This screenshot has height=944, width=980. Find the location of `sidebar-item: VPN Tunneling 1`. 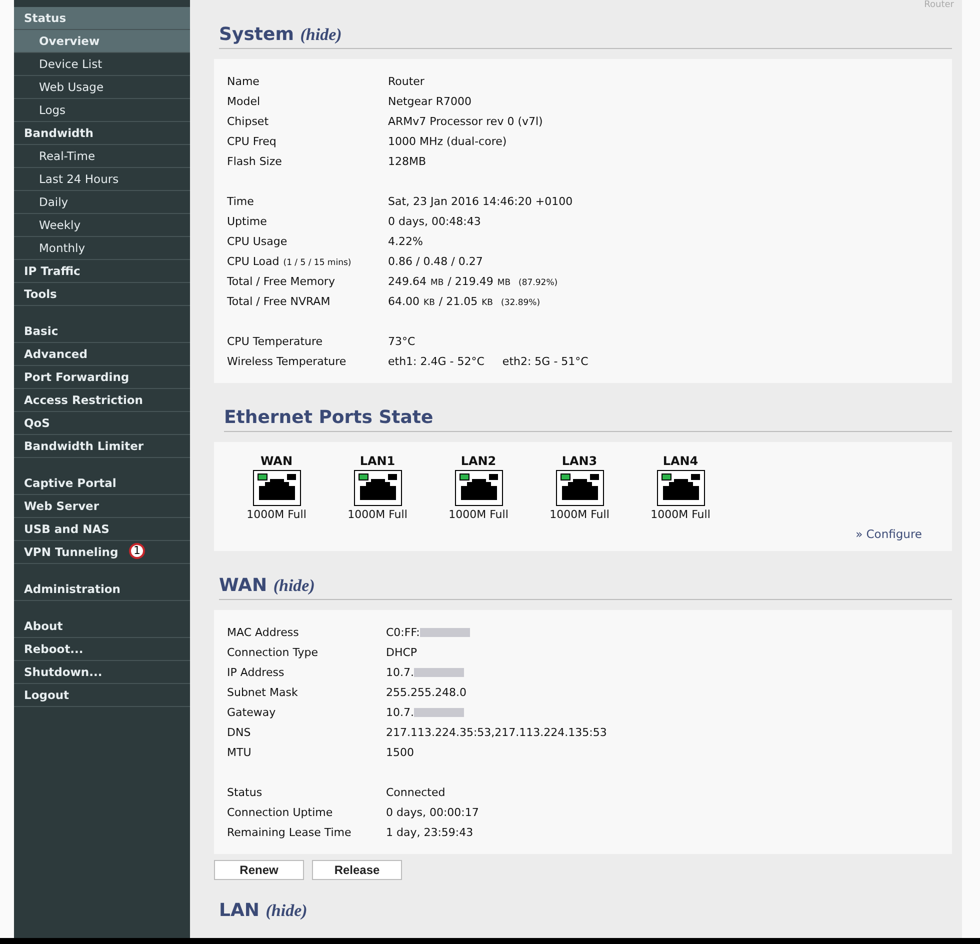

sidebar-item: VPN Tunneling 1 is located at coordinates (102, 552).